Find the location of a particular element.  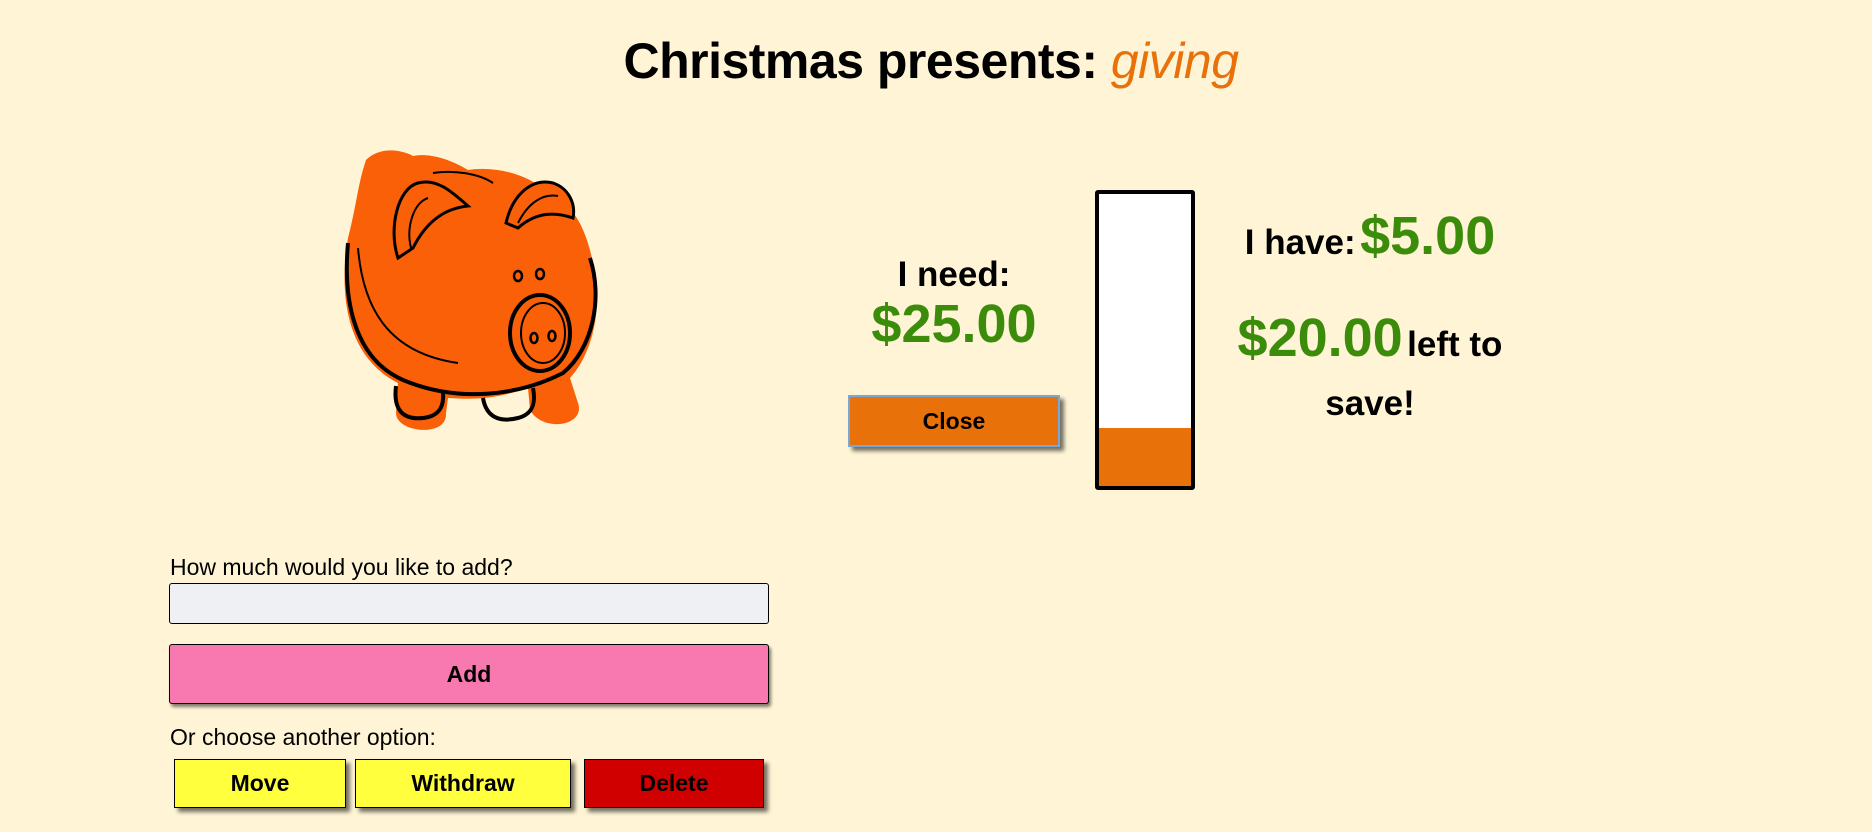

savings-progress-fill is located at coordinates (1145, 456).